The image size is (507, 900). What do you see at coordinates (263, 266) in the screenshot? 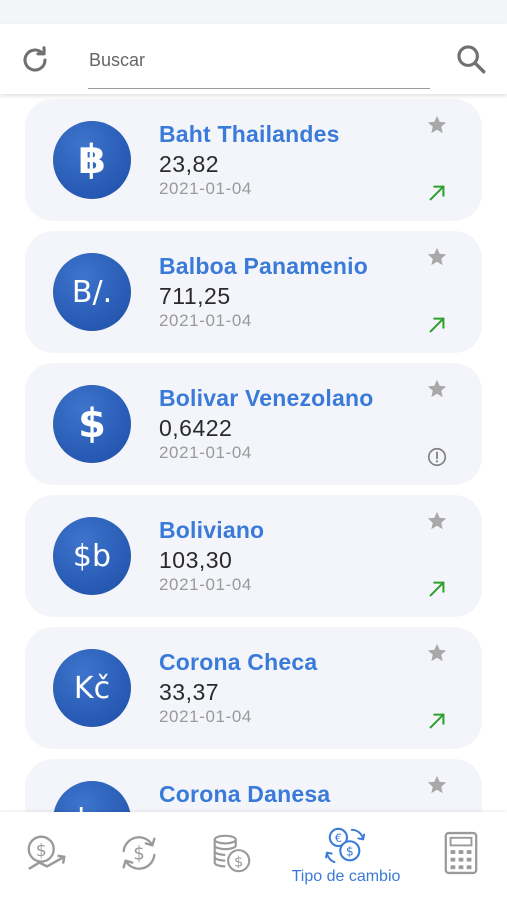
I see `currency-name: Balboa Panamenio` at bounding box center [263, 266].